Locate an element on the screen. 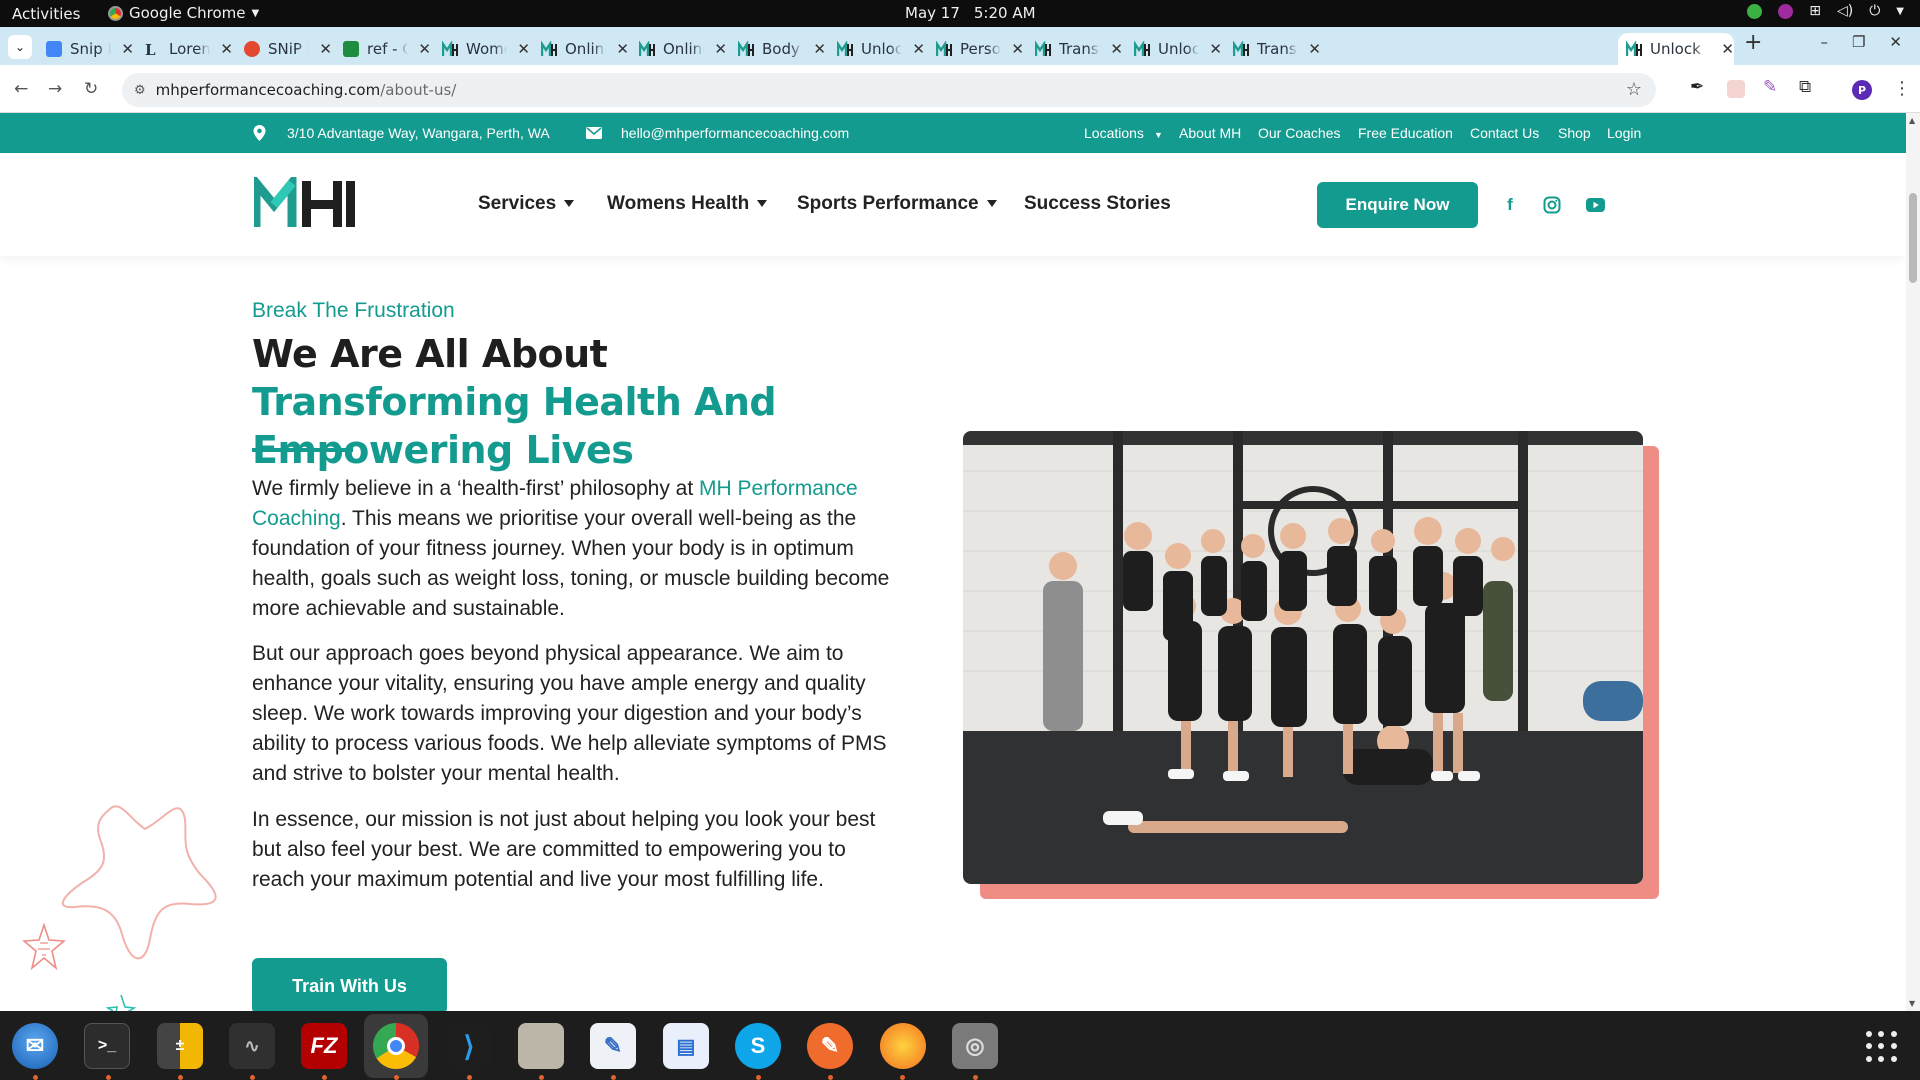  profile-avatar: P is located at coordinates (1862, 90).